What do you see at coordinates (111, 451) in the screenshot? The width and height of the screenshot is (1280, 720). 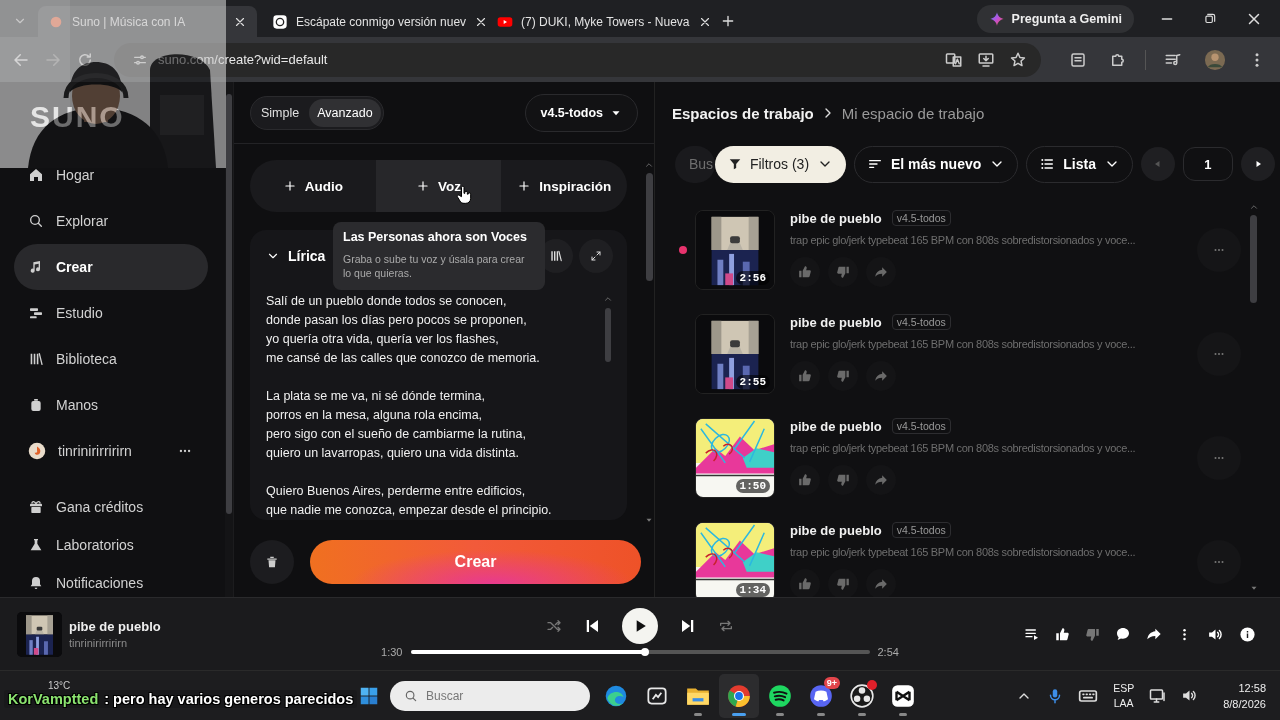 I see `sidebar-item: tinrinirirririrn` at bounding box center [111, 451].